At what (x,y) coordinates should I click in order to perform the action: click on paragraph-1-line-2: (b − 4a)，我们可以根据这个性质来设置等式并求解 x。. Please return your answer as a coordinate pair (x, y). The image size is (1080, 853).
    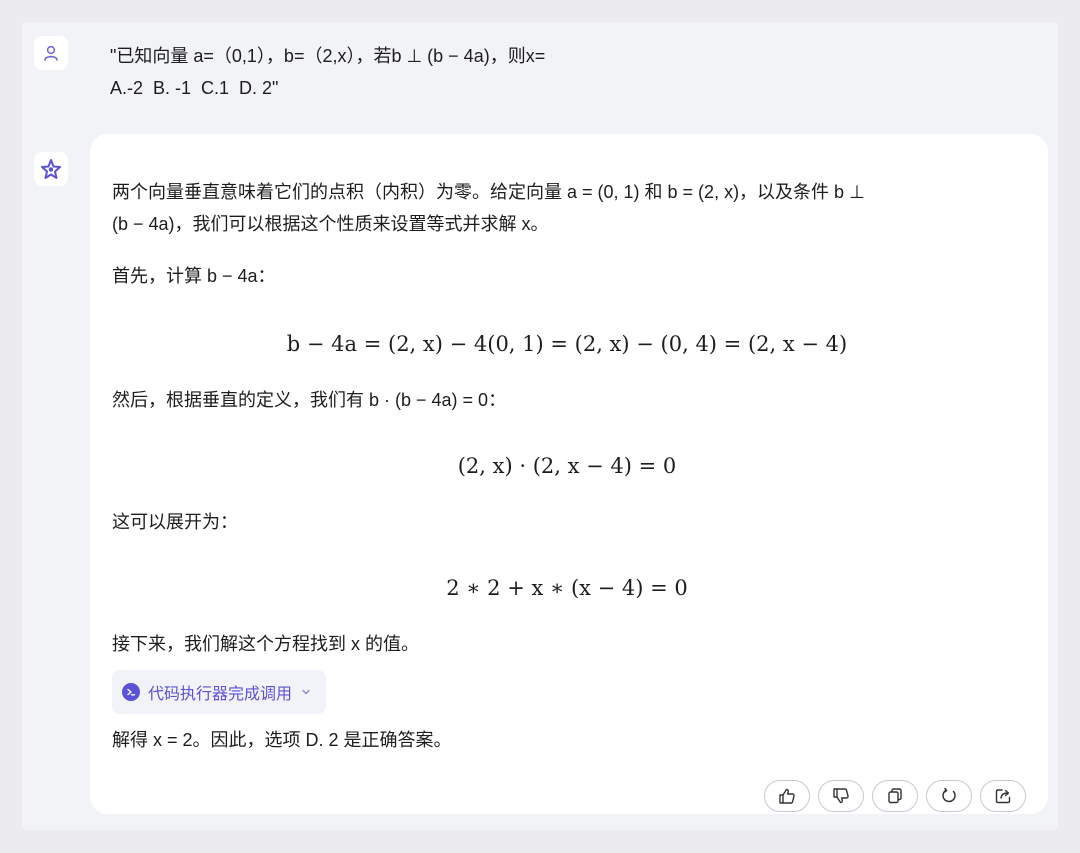
    Looking at the image, I should click on (330, 224).